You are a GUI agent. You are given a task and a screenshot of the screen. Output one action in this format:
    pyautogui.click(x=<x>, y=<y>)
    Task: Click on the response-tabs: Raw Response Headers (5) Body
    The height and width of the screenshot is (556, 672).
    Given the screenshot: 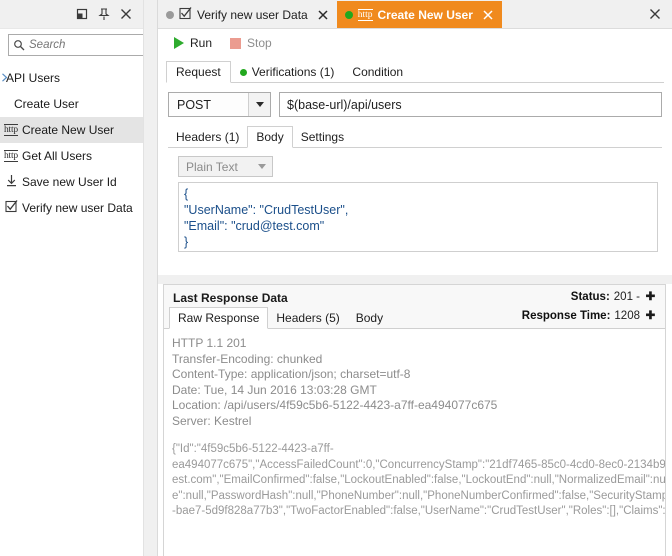 What is the action you would take?
    pyautogui.click(x=280, y=318)
    